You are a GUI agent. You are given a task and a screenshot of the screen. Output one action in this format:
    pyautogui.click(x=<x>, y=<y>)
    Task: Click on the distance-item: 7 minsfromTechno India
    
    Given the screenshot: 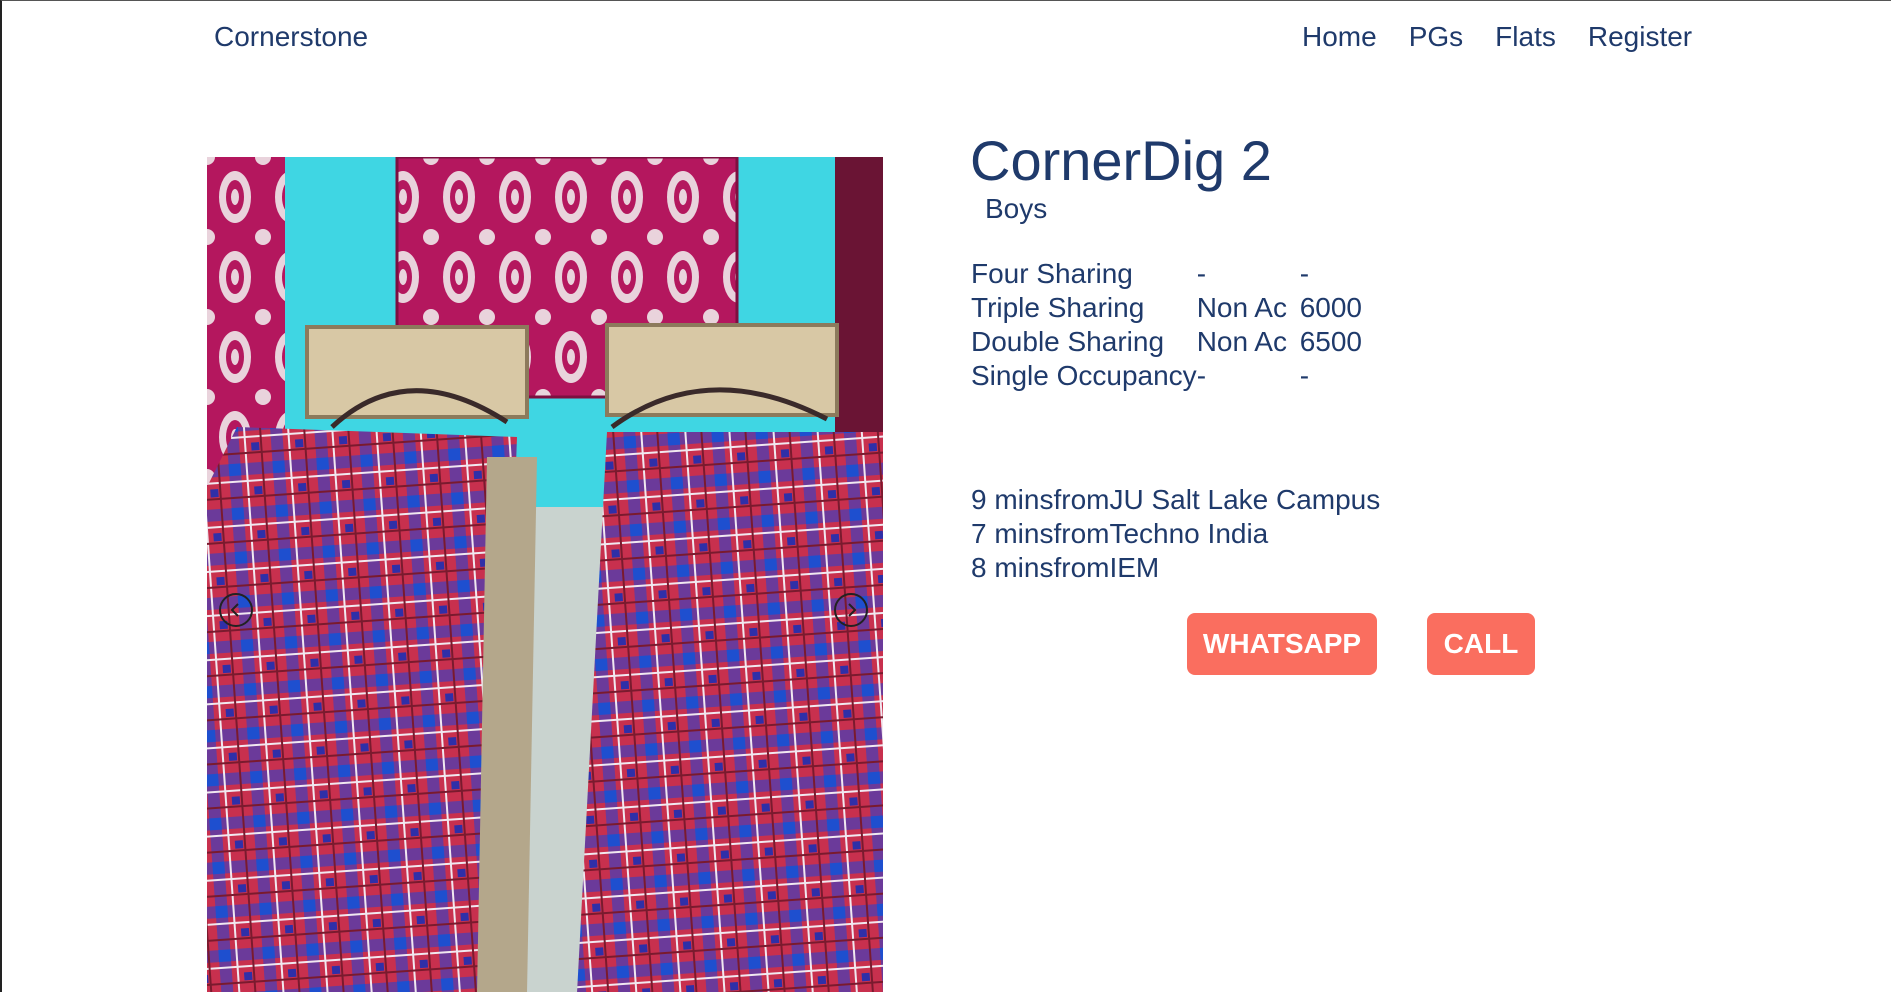 What is the action you would take?
    pyautogui.click(x=1175, y=534)
    